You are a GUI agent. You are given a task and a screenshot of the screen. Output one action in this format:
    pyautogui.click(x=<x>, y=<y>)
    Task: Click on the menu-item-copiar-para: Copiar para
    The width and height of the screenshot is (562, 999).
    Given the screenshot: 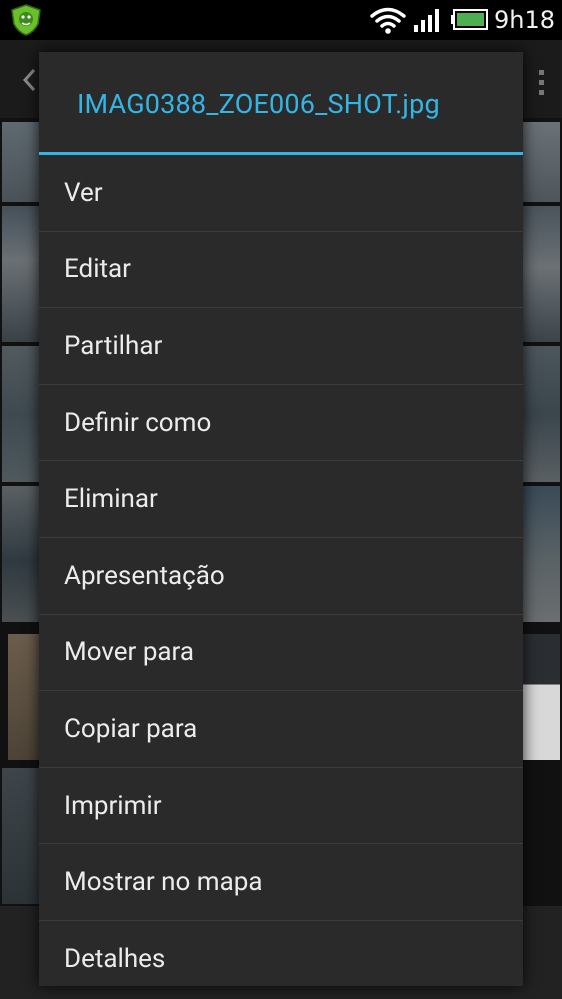 What is the action you would take?
    pyautogui.click(x=281, y=729)
    